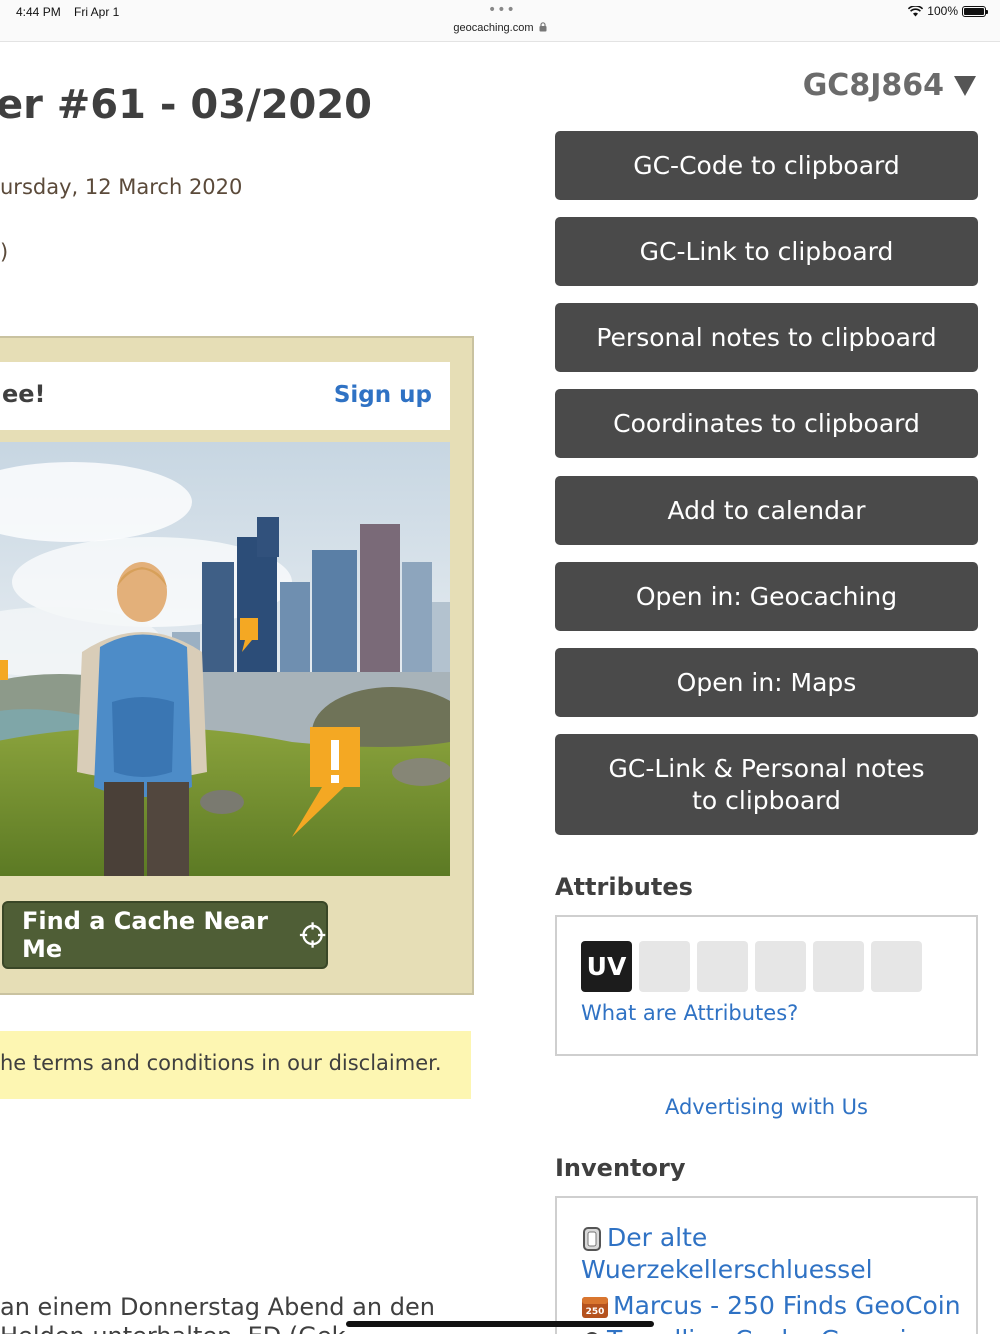 This screenshot has width=1000, height=1334. What do you see at coordinates (592, 1239) in the screenshot?
I see `trackable-tag-icon` at bounding box center [592, 1239].